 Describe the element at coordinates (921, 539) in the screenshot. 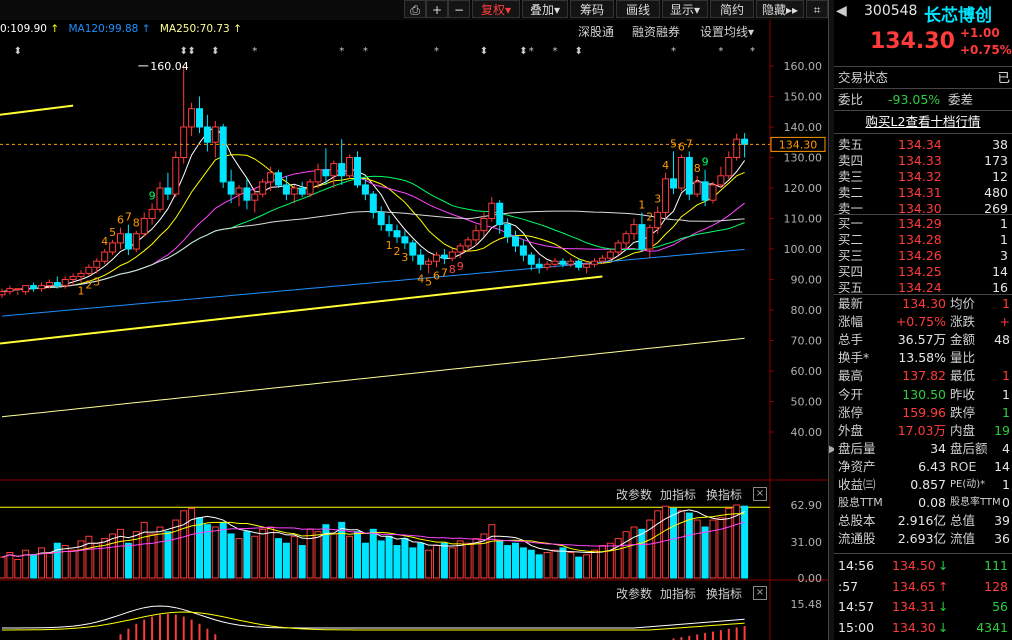

I see `stat-value: 2.693亿` at that location.